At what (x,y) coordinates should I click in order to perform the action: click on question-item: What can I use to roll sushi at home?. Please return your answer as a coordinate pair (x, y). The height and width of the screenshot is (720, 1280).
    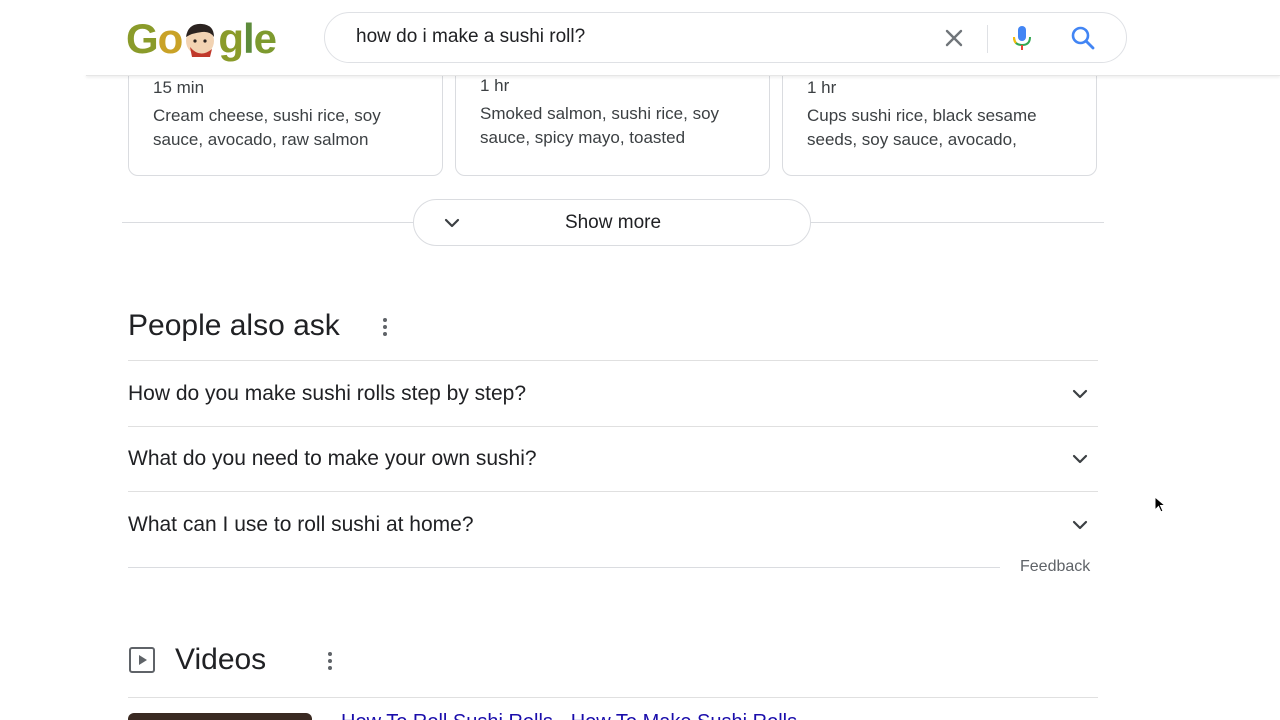
    Looking at the image, I should click on (613, 525).